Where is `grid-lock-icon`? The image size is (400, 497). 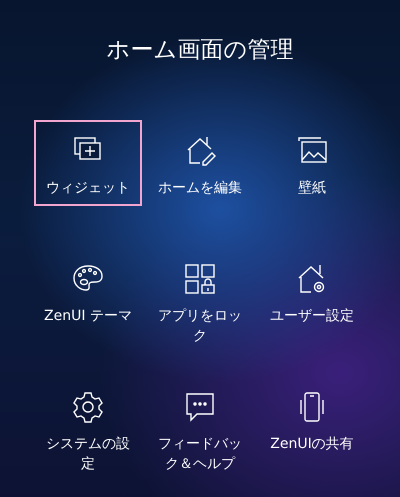 grid-lock-icon is located at coordinates (200, 279).